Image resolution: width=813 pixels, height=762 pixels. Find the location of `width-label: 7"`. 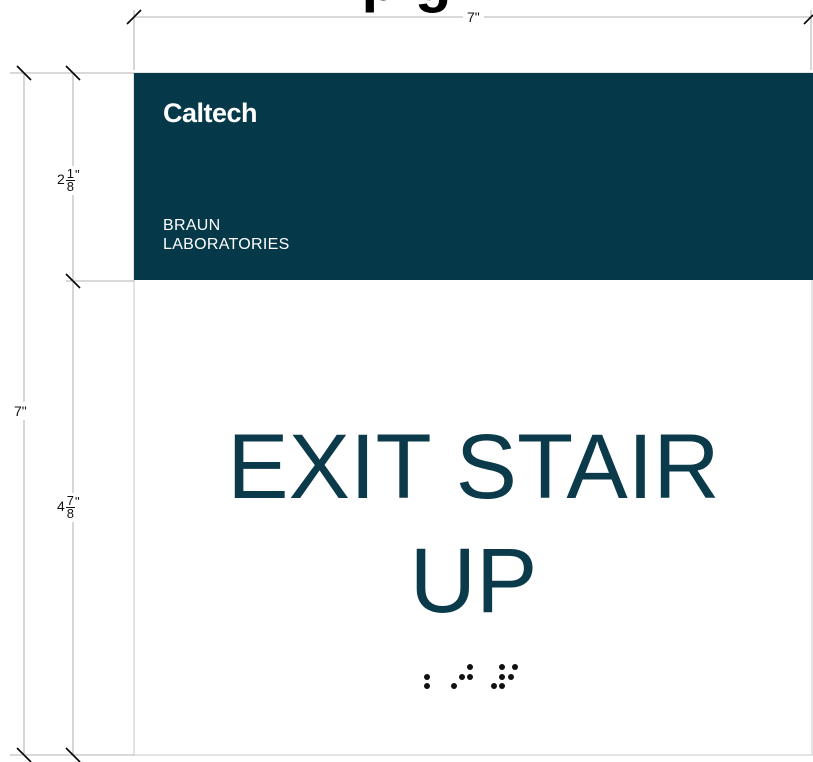

width-label: 7" is located at coordinates (473, 17).